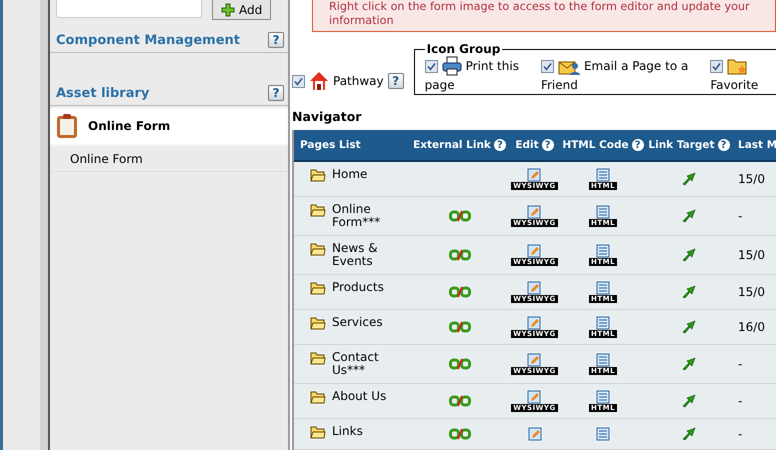 The height and width of the screenshot is (450, 776). Describe the element at coordinates (751, 327) in the screenshot. I see `date-text: 16/0` at that location.